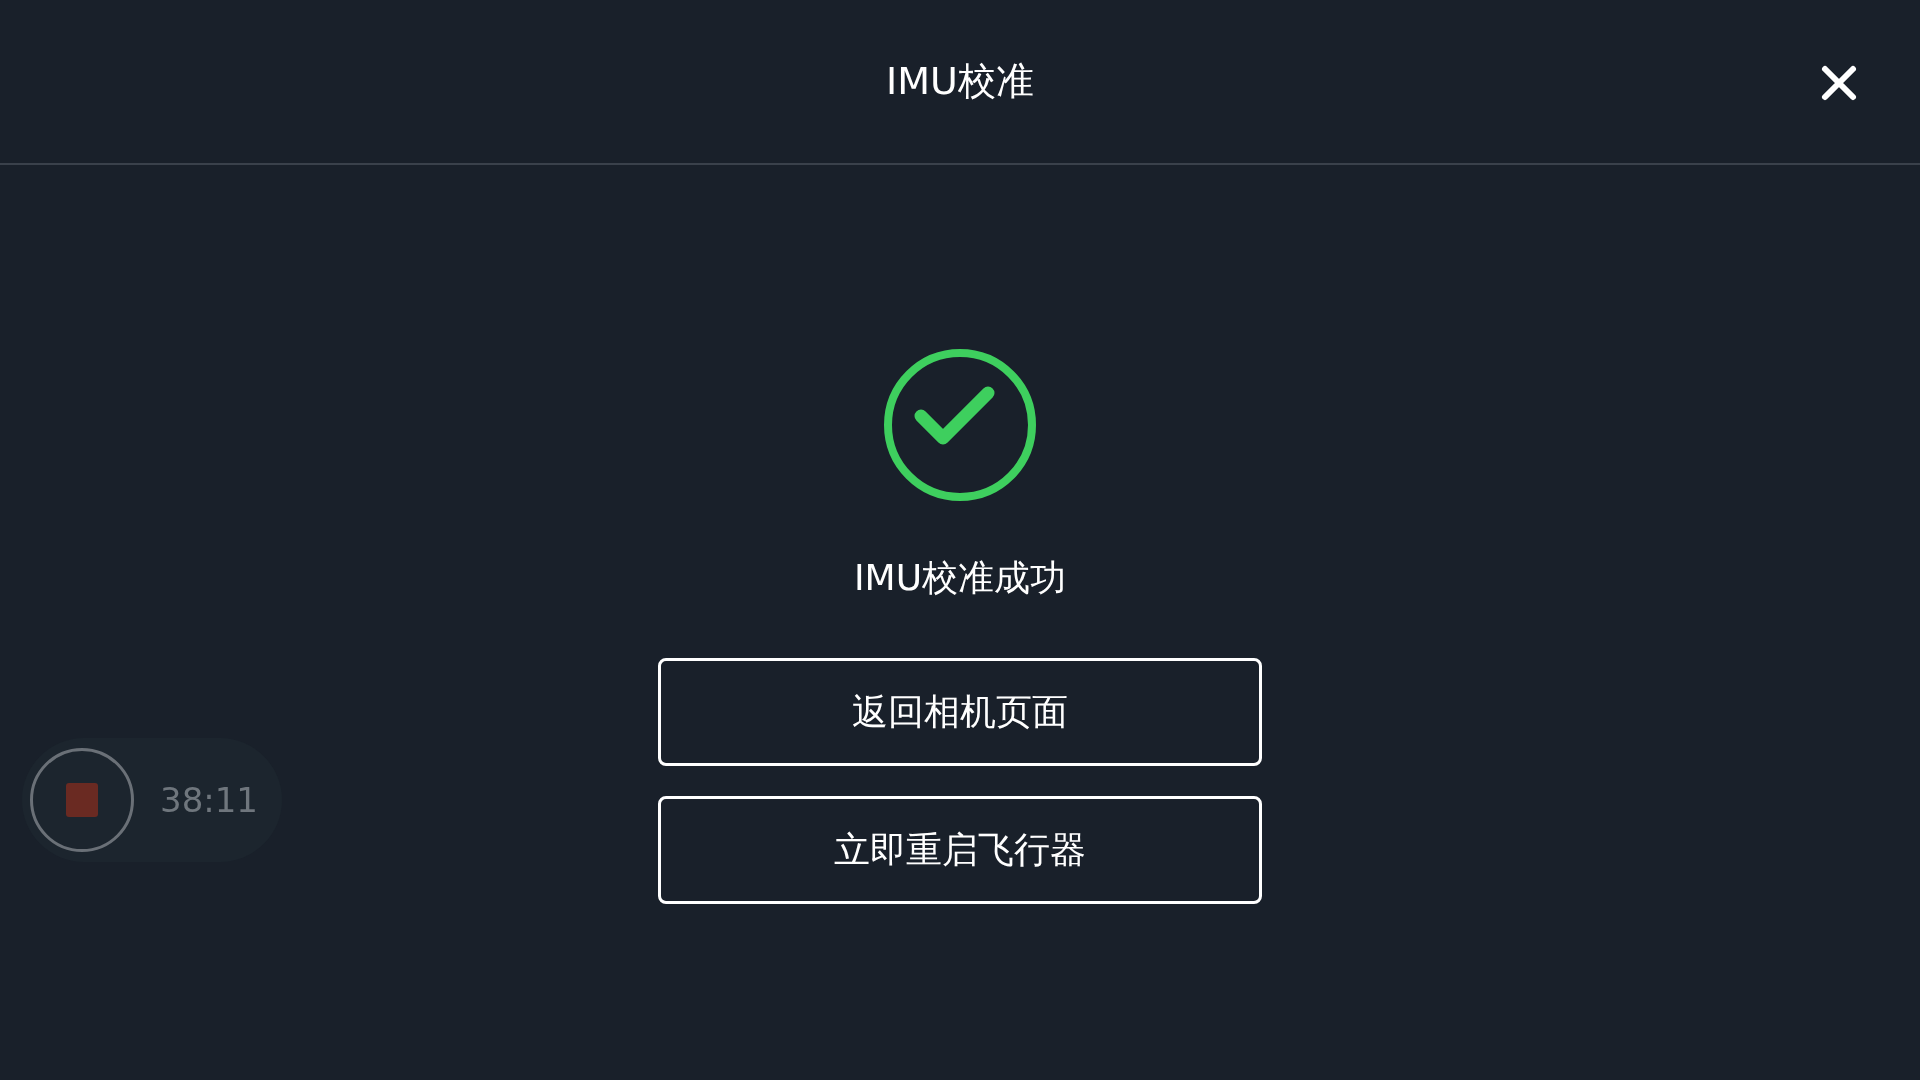 Image resolution: width=1920 pixels, height=1080 pixels. I want to click on close-button, so click(1839, 83).